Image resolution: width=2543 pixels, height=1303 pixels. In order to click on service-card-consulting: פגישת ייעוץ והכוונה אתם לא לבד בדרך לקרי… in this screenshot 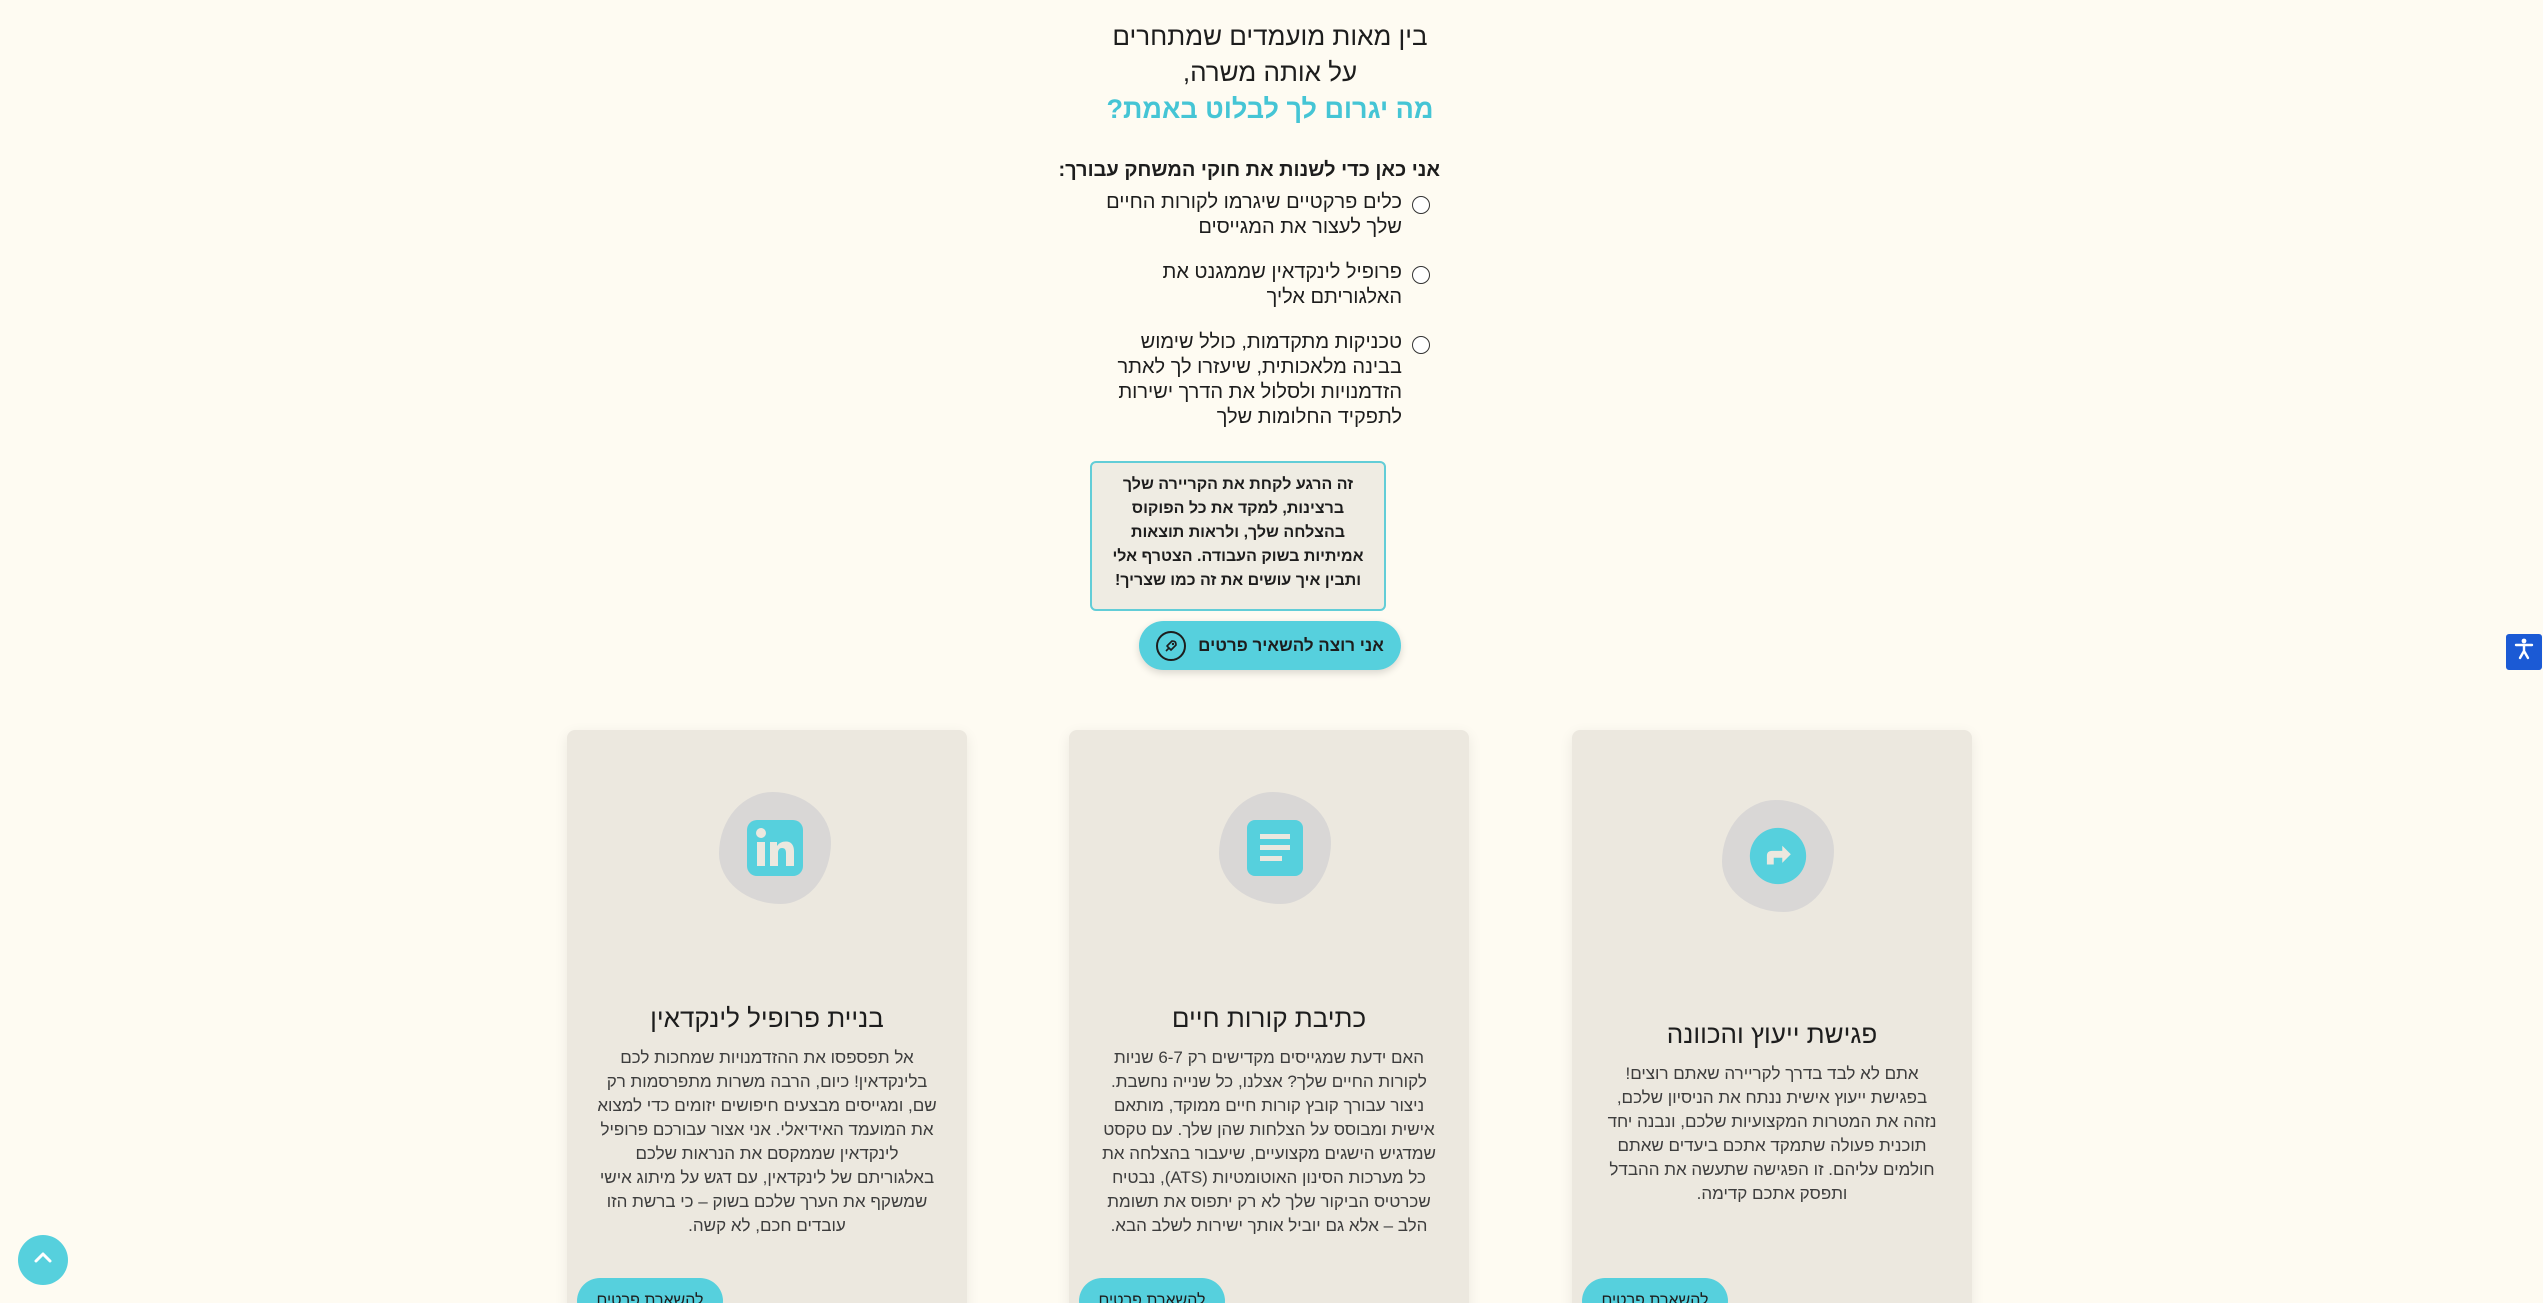, I will do `click(1772, 1016)`.